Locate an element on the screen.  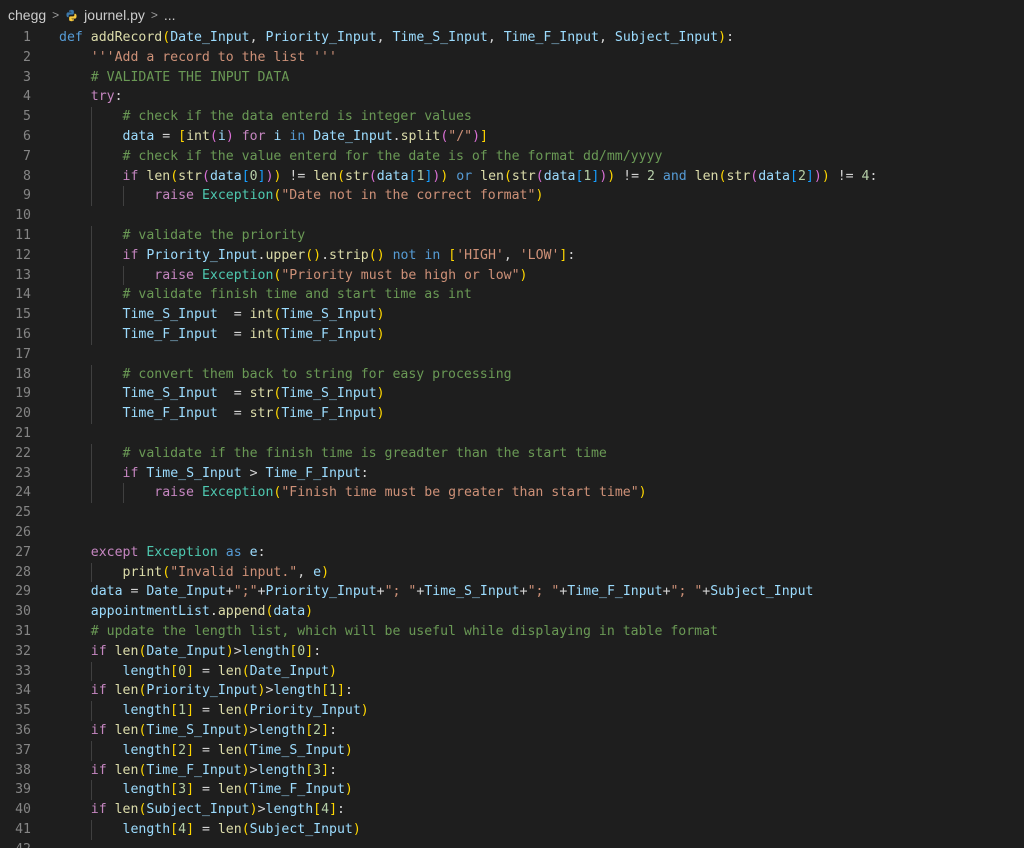
code-line: 40 if len(Subject_Input)>length[4]: is located at coordinates (512, 810).